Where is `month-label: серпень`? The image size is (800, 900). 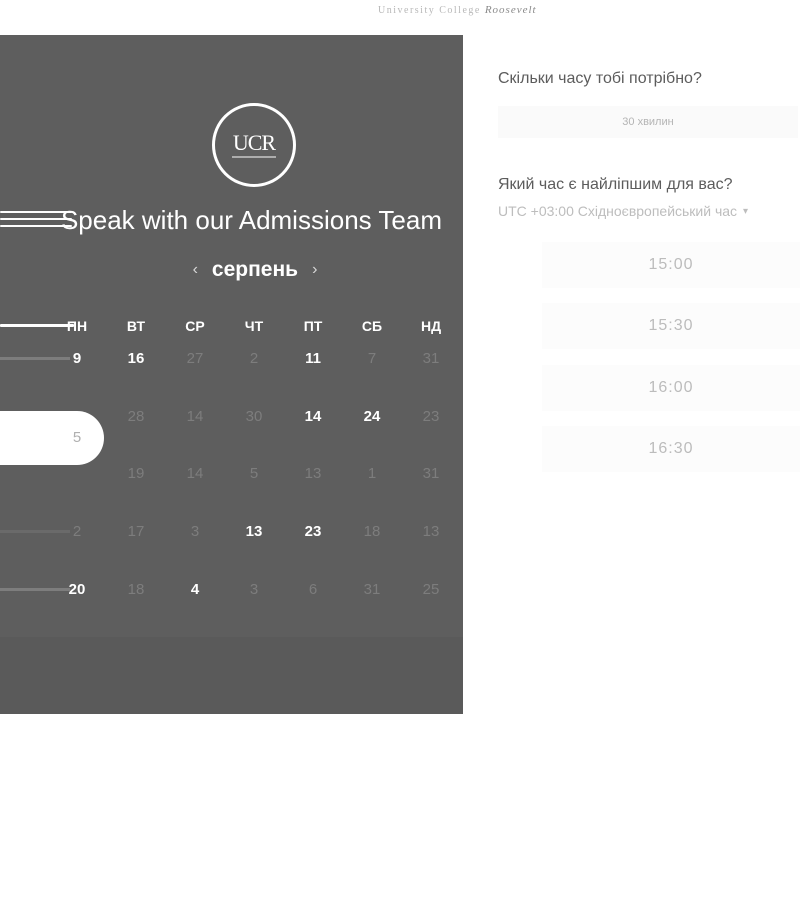 month-label: серпень is located at coordinates (255, 269).